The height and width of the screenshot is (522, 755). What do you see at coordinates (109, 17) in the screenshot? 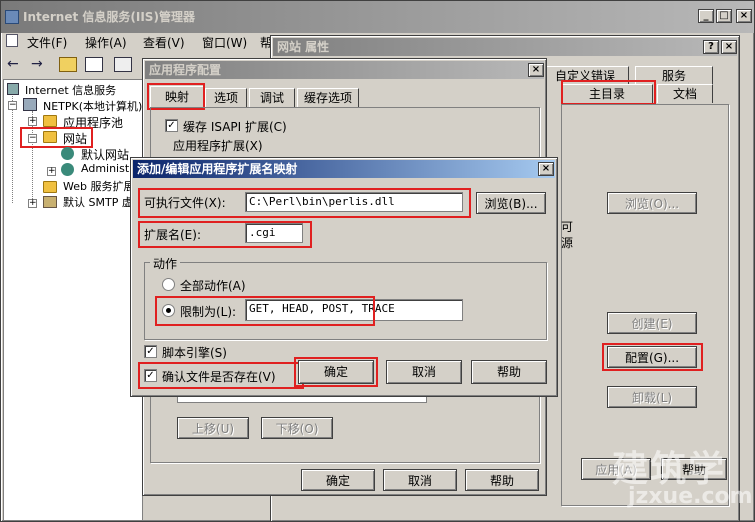
I see `iis-title: Internet 信息服务(IIS)管理器` at bounding box center [109, 17].